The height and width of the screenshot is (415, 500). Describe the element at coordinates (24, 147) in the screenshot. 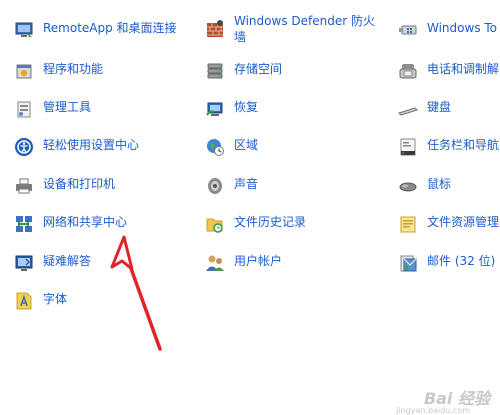

I see `ease-of-access-icon` at that location.